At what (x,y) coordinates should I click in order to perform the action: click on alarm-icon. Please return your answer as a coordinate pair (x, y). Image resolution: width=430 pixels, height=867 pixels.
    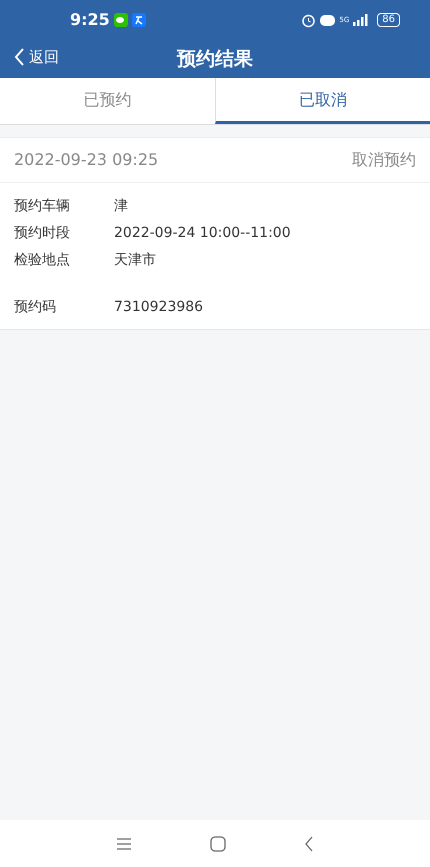
    Looking at the image, I should click on (308, 20).